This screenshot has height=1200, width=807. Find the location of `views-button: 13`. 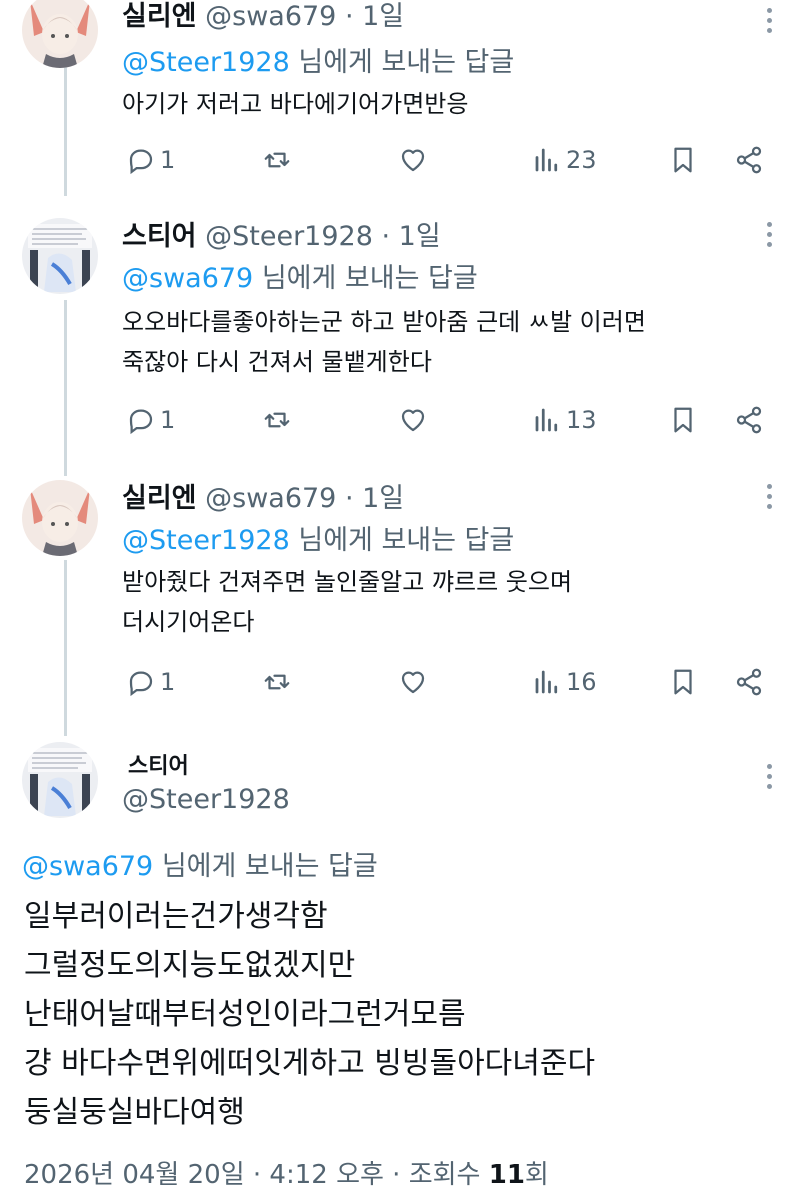

views-button: 13 is located at coordinates (564, 420).